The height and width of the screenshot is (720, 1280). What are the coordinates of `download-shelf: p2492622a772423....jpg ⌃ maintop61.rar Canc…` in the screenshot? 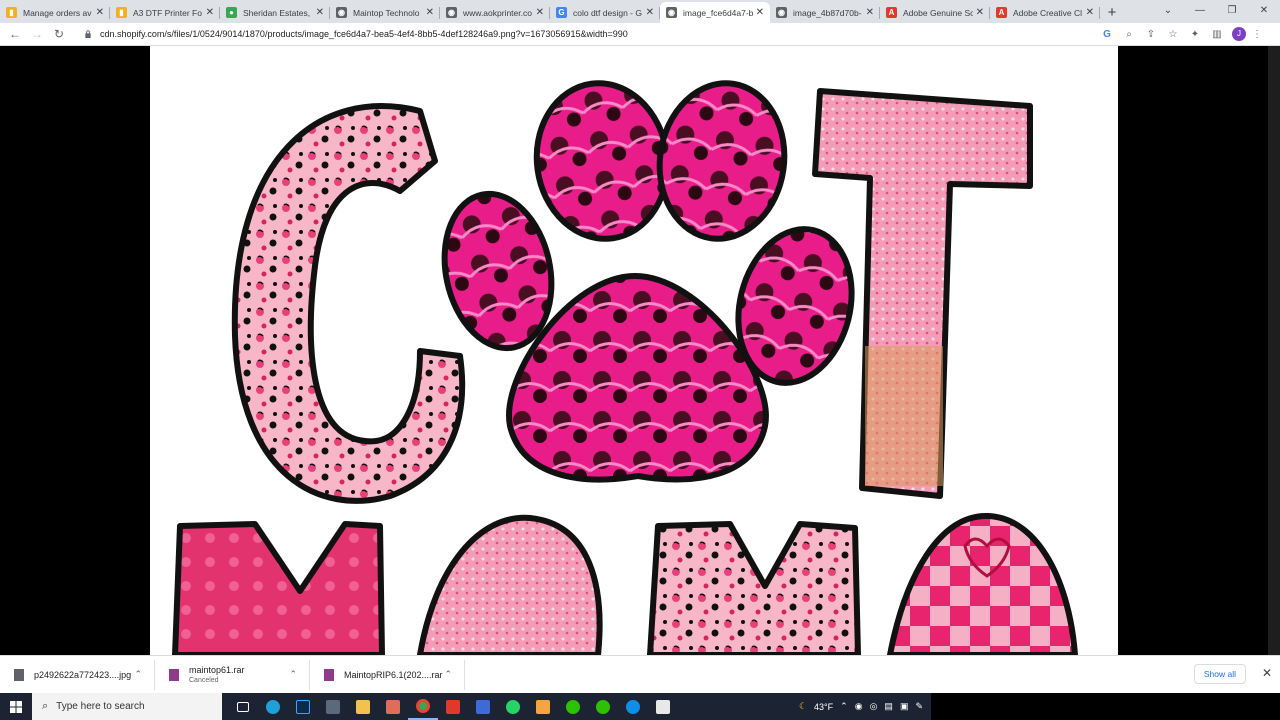 It's located at (640, 674).